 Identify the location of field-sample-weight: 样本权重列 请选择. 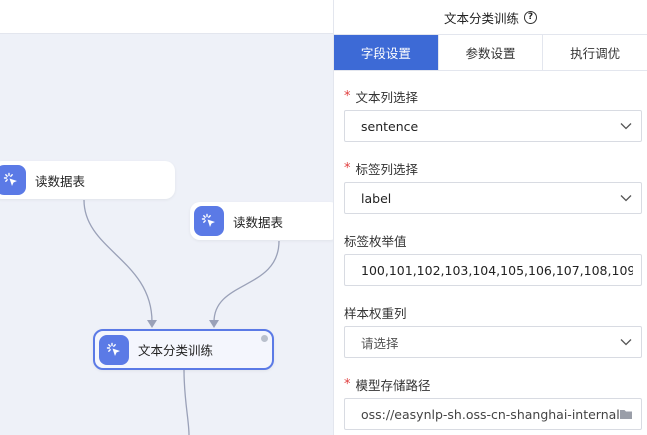
(493, 330).